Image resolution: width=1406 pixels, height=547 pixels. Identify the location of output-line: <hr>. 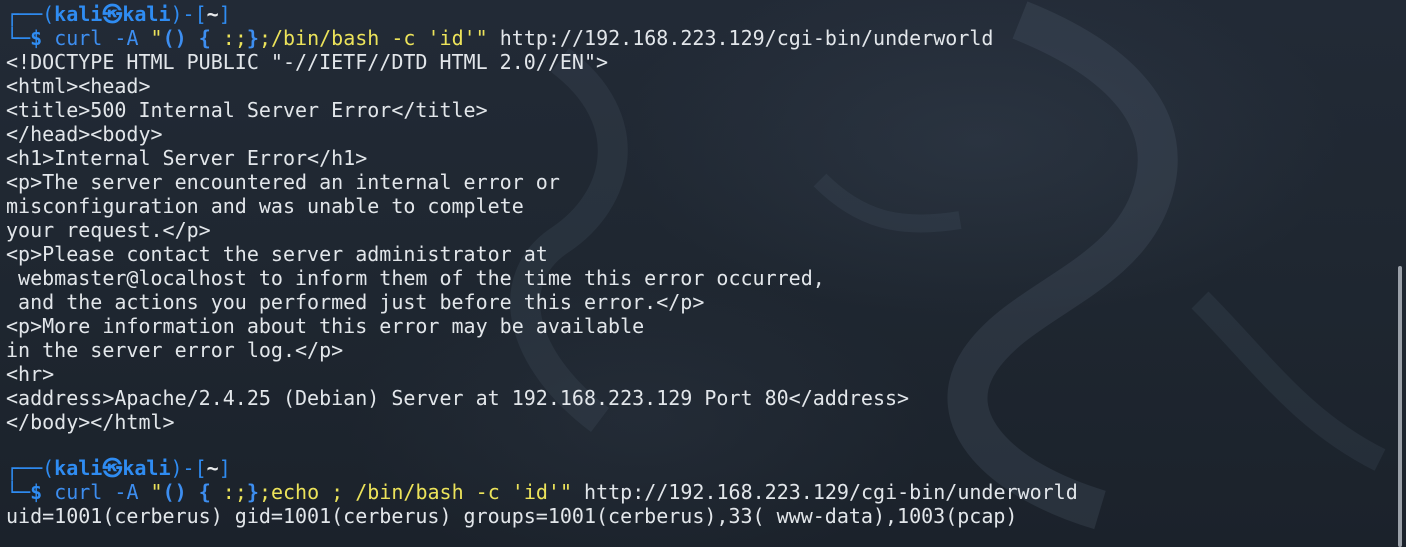
(30, 374).